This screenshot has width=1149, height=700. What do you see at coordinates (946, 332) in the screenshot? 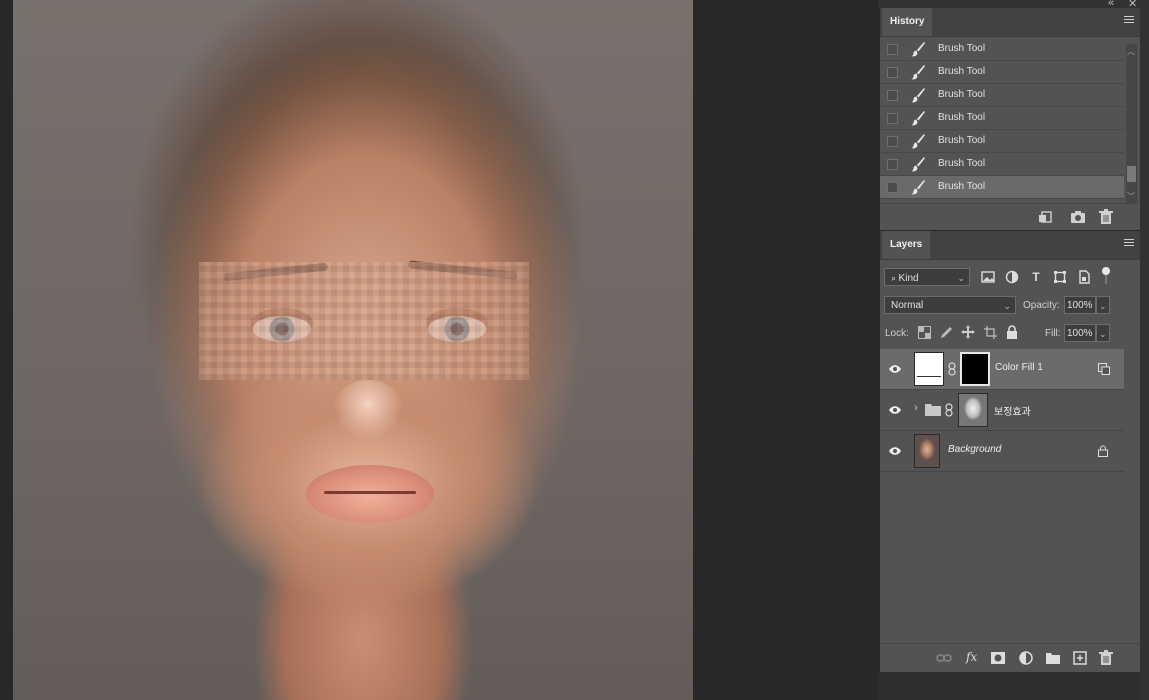
I see `lock-image-pixels-icon` at bounding box center [946, 332].